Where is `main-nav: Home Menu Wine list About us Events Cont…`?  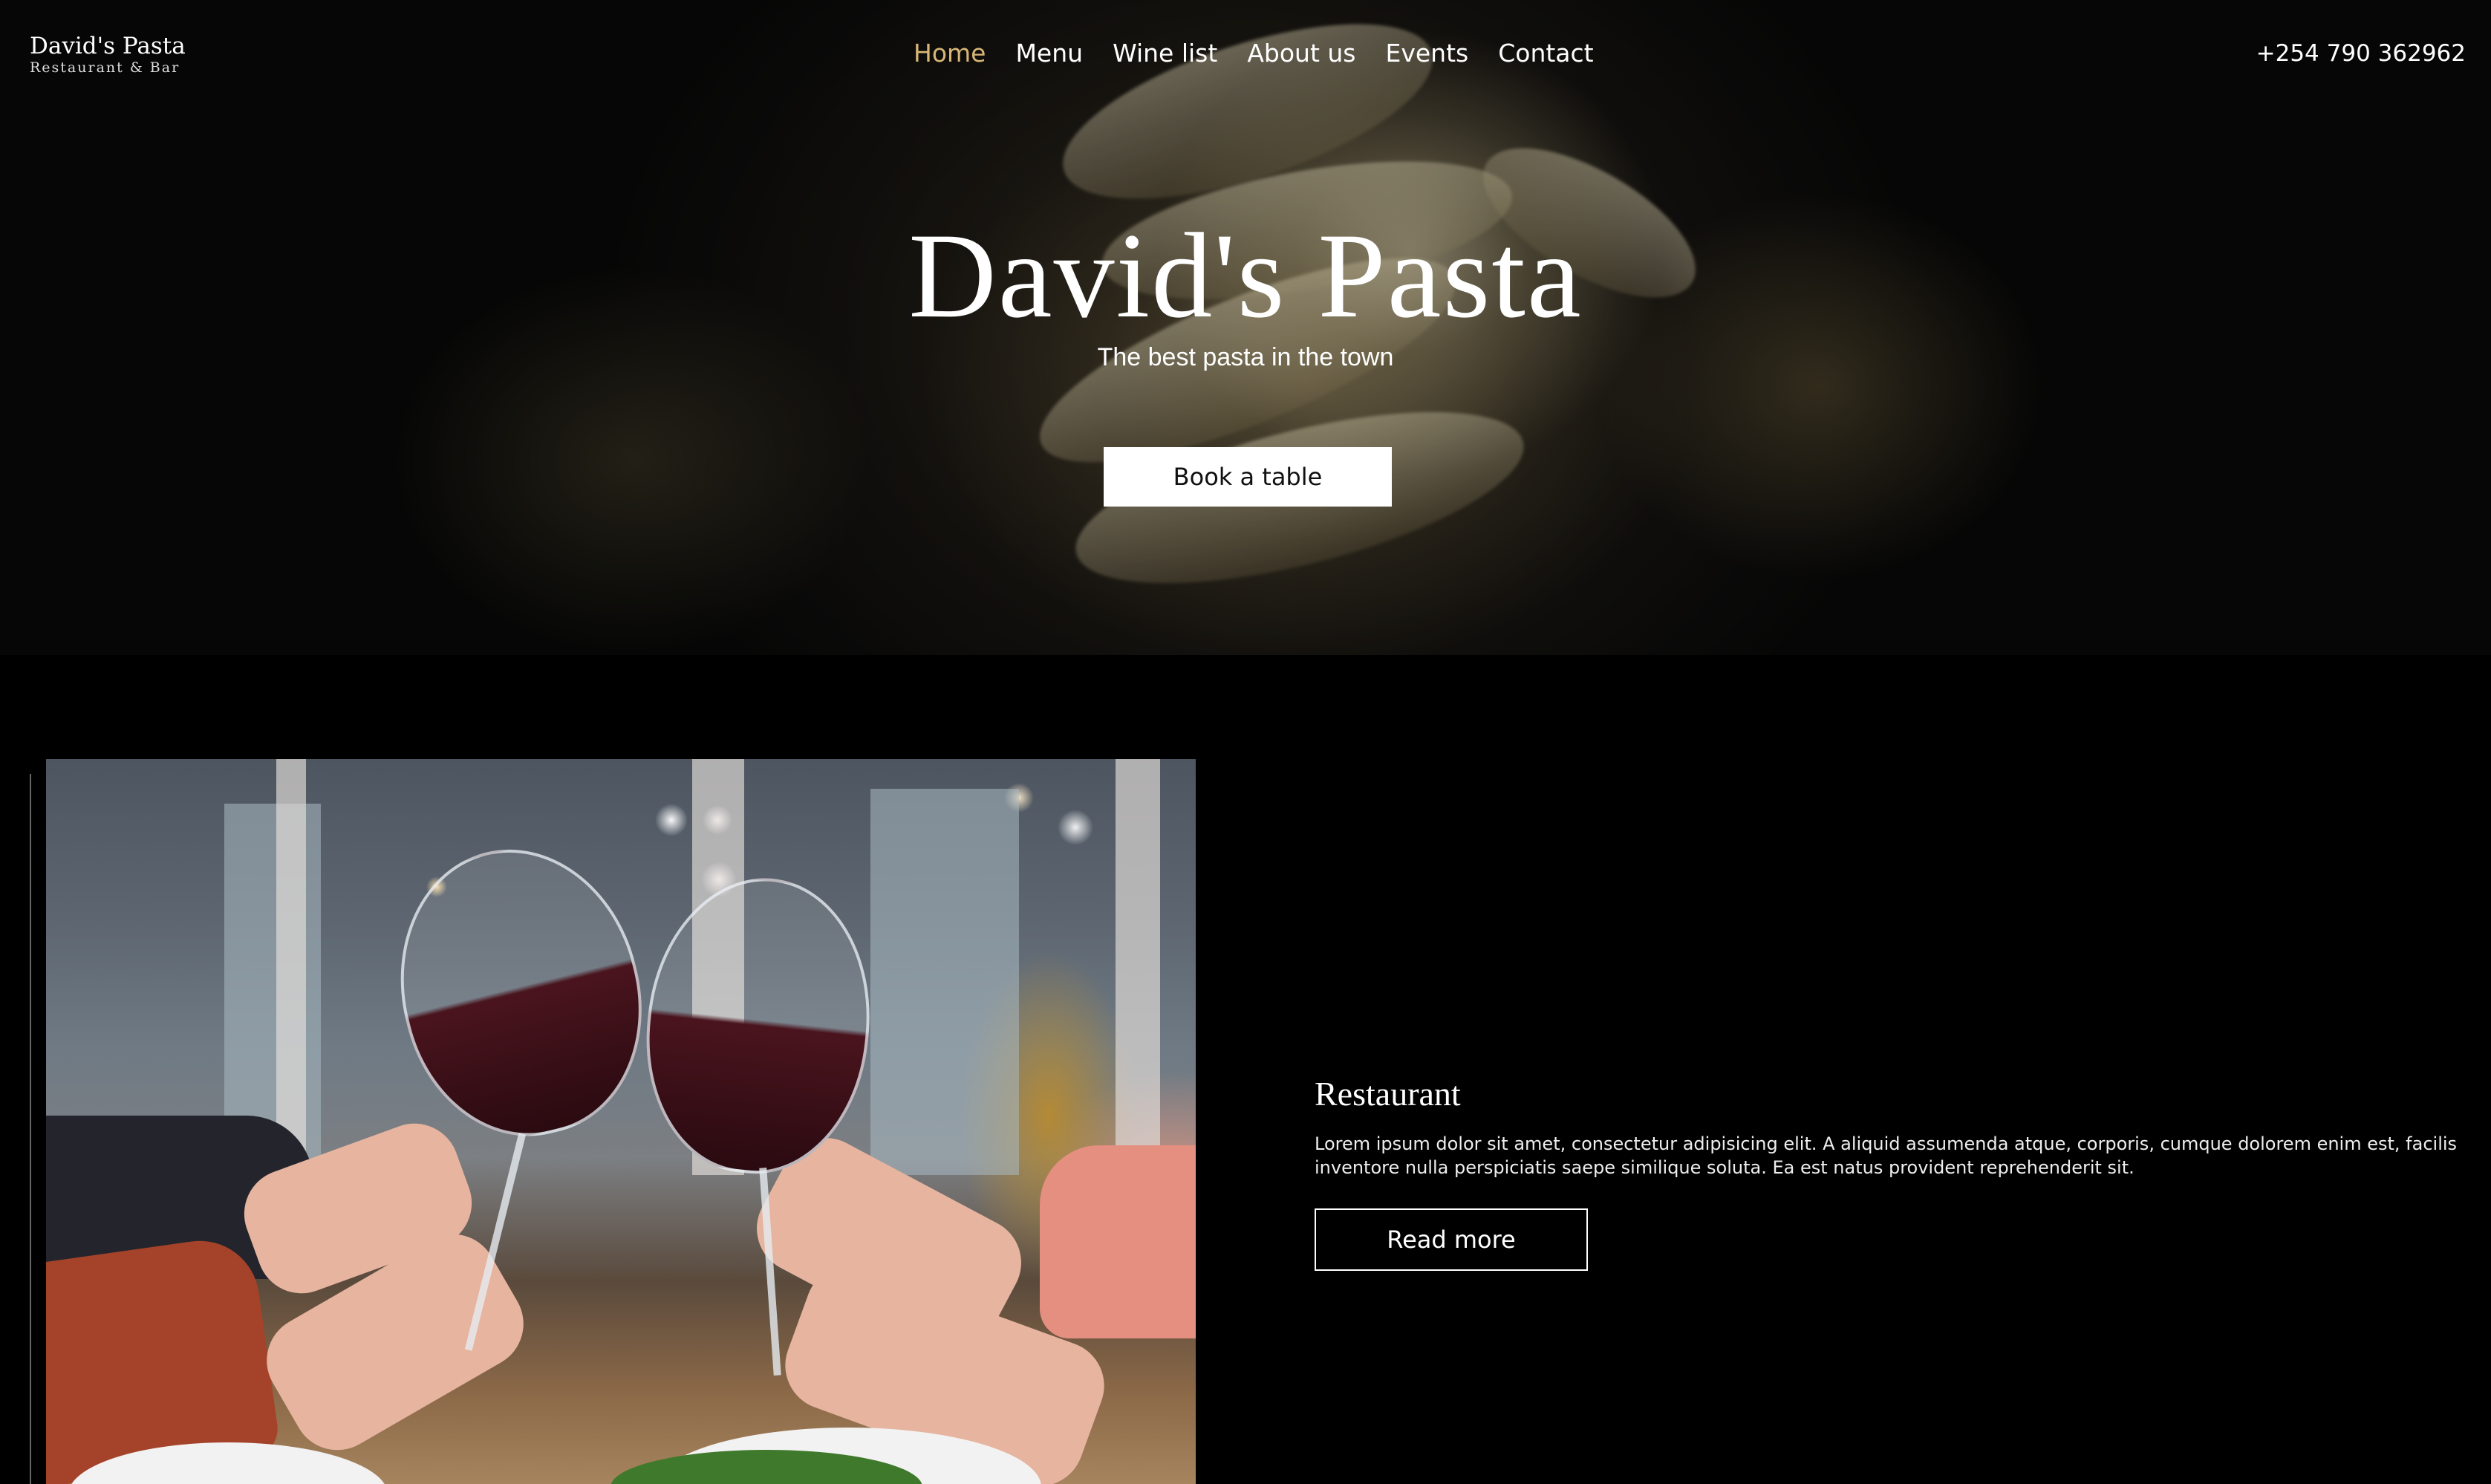
main-nav: Home Menu Wine list About us Events Cont… is located at coordinates (1254, 53).